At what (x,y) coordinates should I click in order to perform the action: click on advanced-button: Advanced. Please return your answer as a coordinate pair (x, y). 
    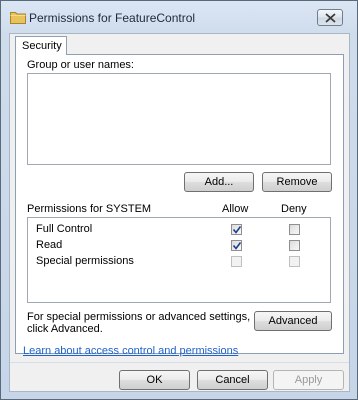
    Looking at the image, I should click on (293, 321).